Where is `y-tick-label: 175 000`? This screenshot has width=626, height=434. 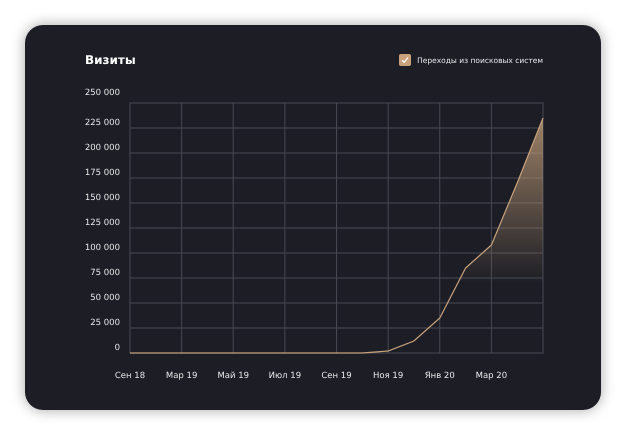 y-tick-label: 175 000 is located at coordinates (102, 173).